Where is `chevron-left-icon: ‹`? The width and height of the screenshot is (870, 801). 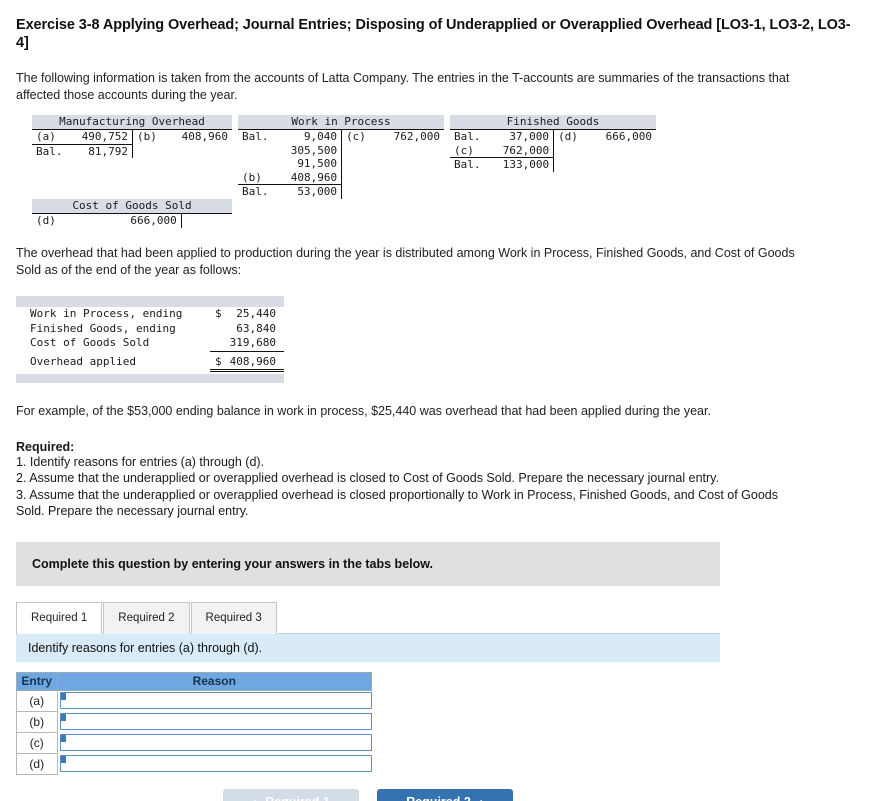
chevron-left-icon: ‹ is located at coordinates (254, 798).